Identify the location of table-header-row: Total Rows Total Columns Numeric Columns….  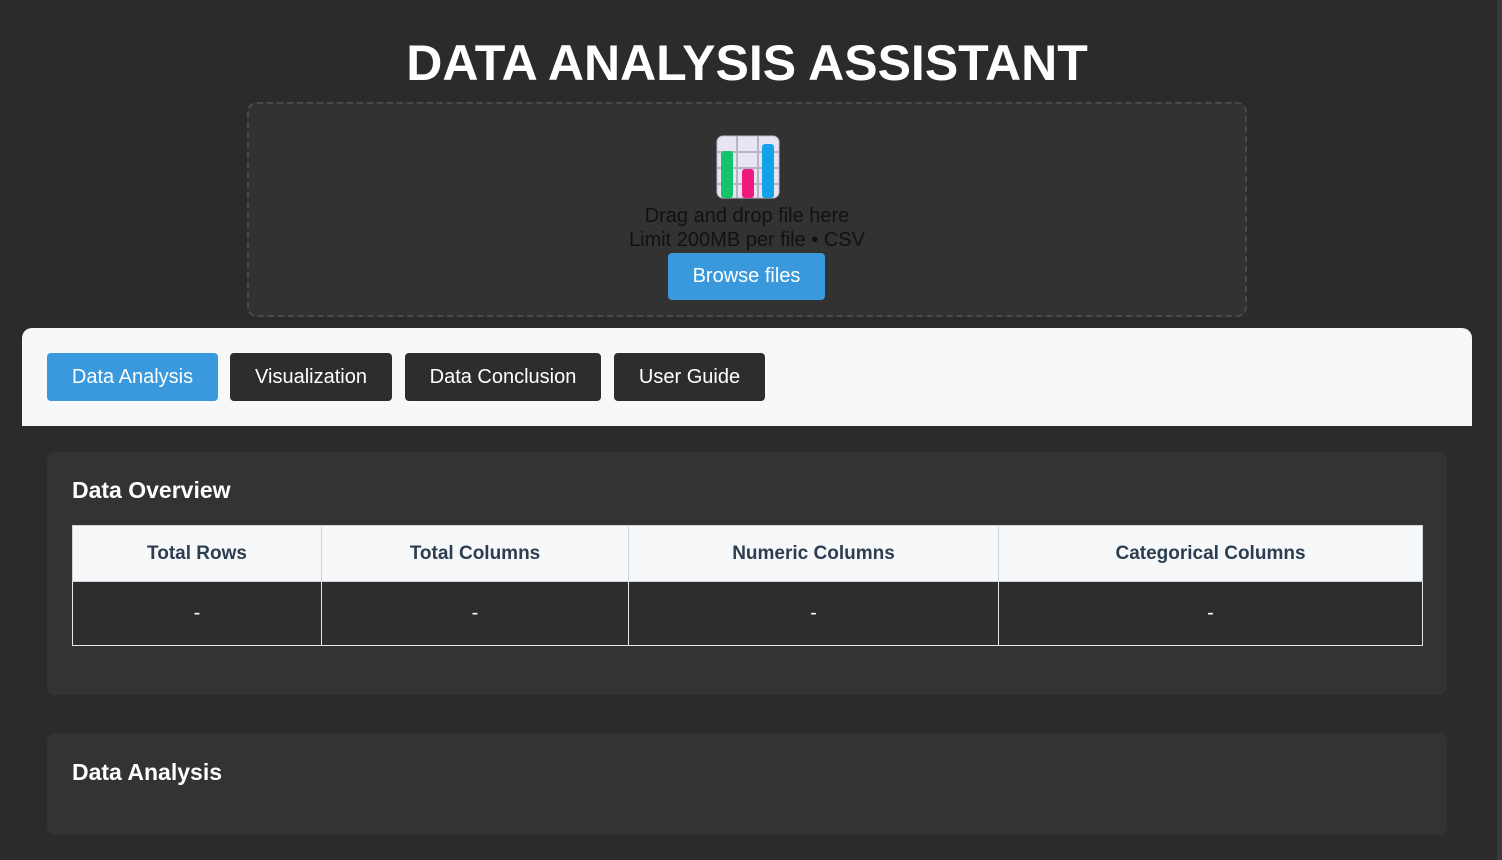
(747, 553).